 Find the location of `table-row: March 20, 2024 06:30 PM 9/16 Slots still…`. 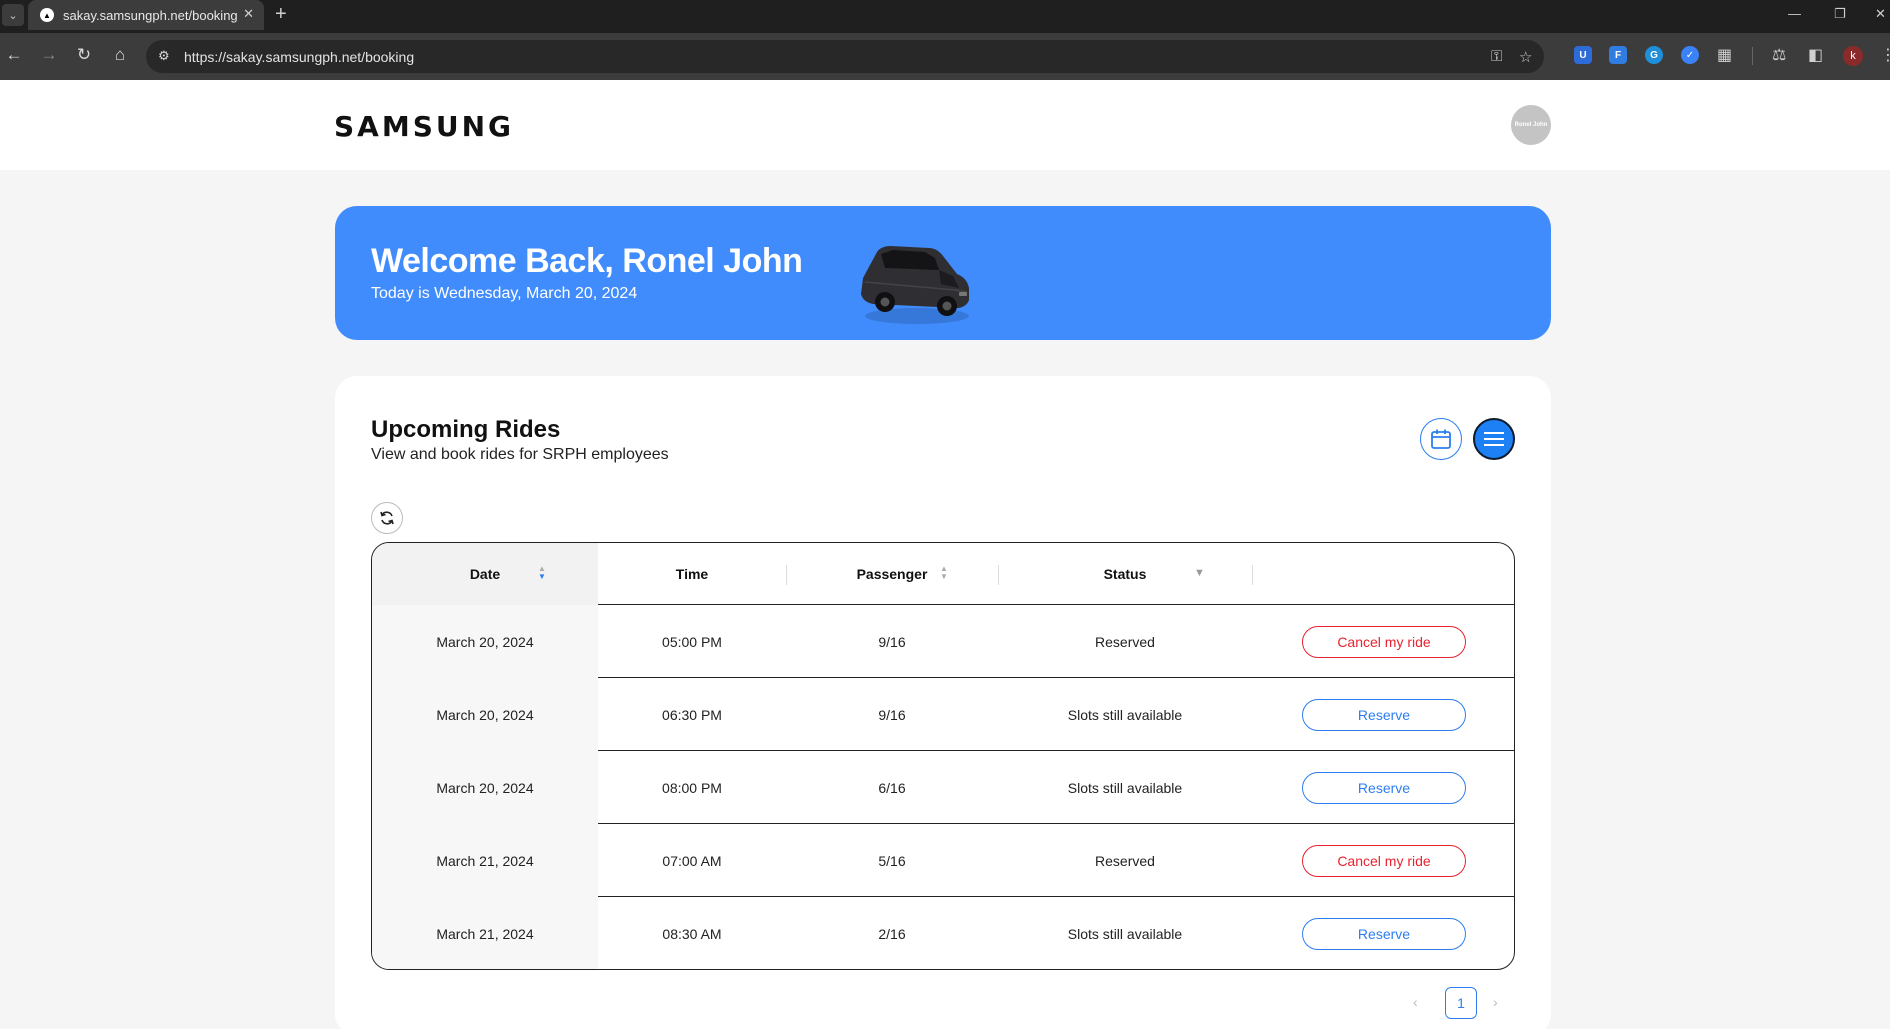

table-row: March 20, 2024 06:30 PM 9/16 Slots still… is located at coordinates (943, 714).